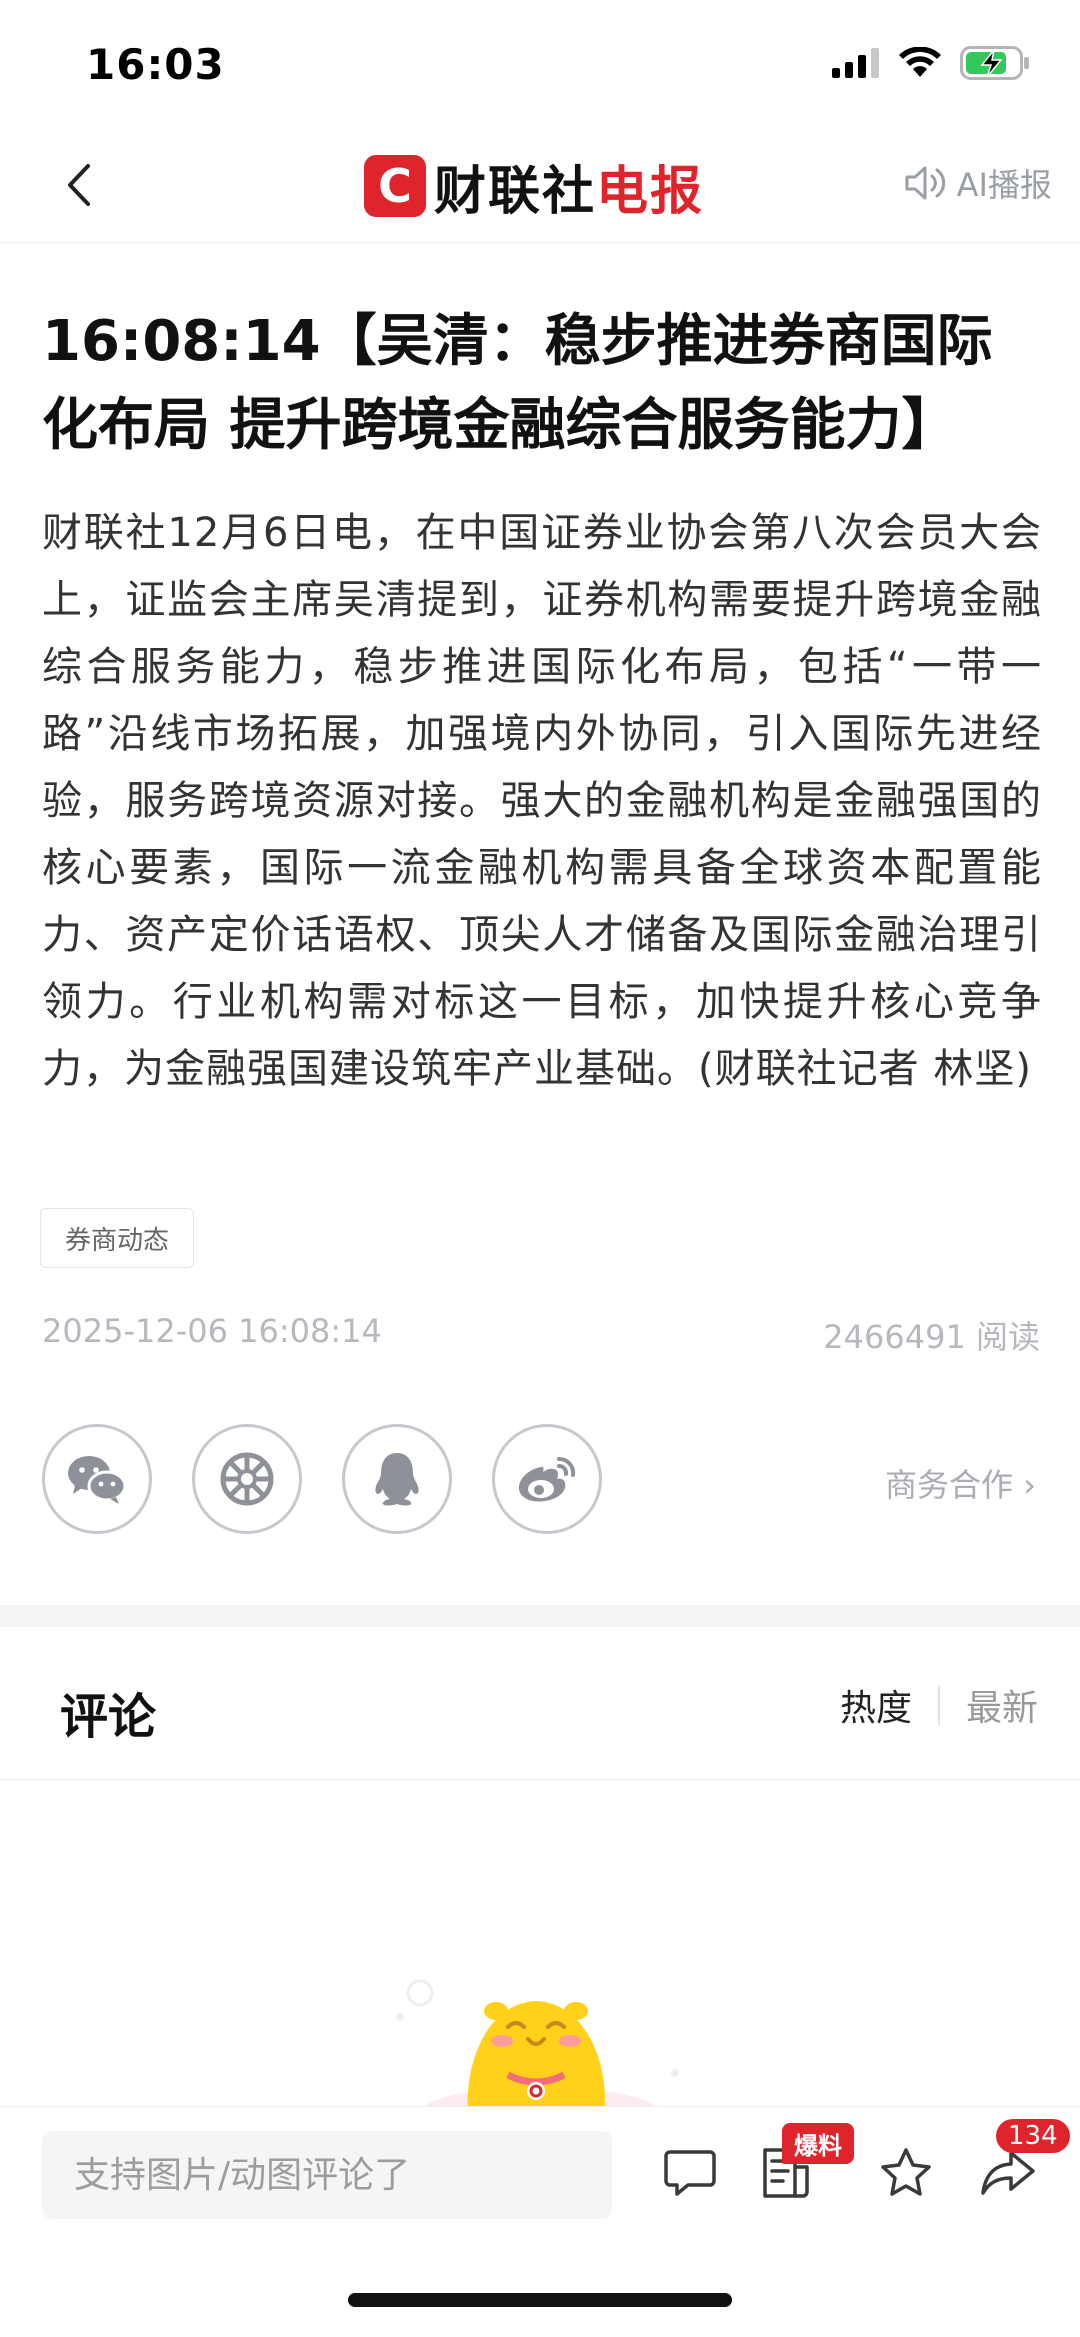 This screenshot has height=2337, width=1080. I want to click on share-moments-button, so click(247, 1479).